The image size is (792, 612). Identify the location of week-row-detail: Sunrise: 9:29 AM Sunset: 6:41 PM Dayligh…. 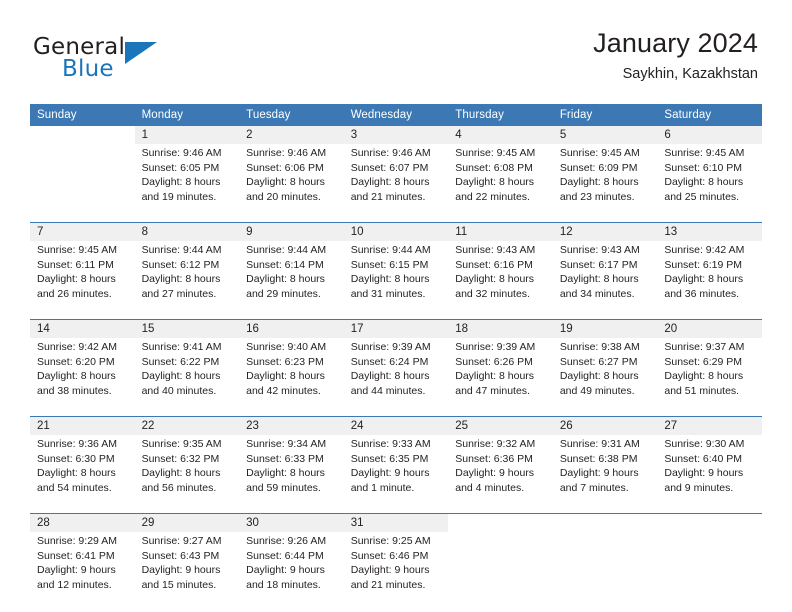
(396, 571).